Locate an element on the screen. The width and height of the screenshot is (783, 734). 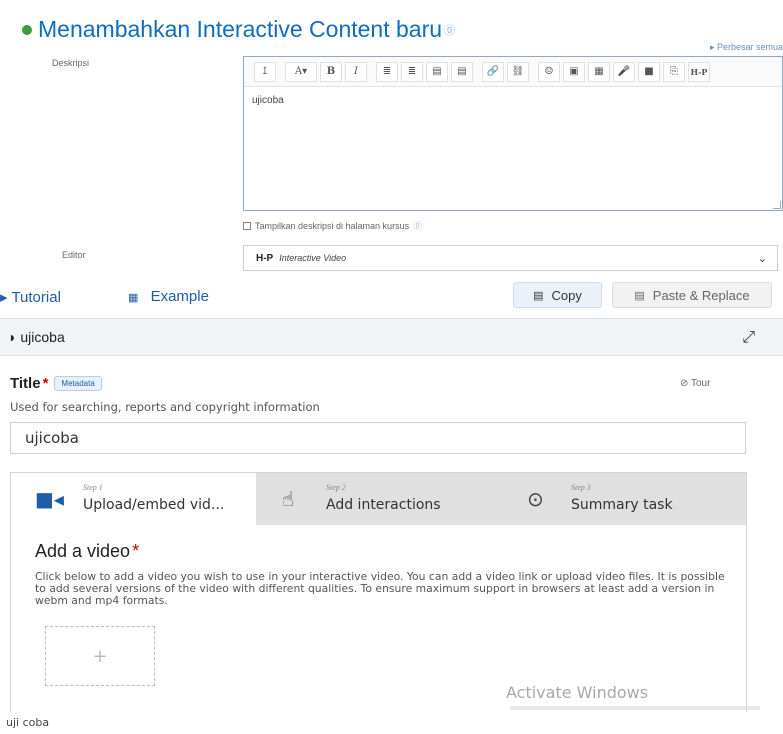
description-text: ujicoba is located at coordinates (513, 100).